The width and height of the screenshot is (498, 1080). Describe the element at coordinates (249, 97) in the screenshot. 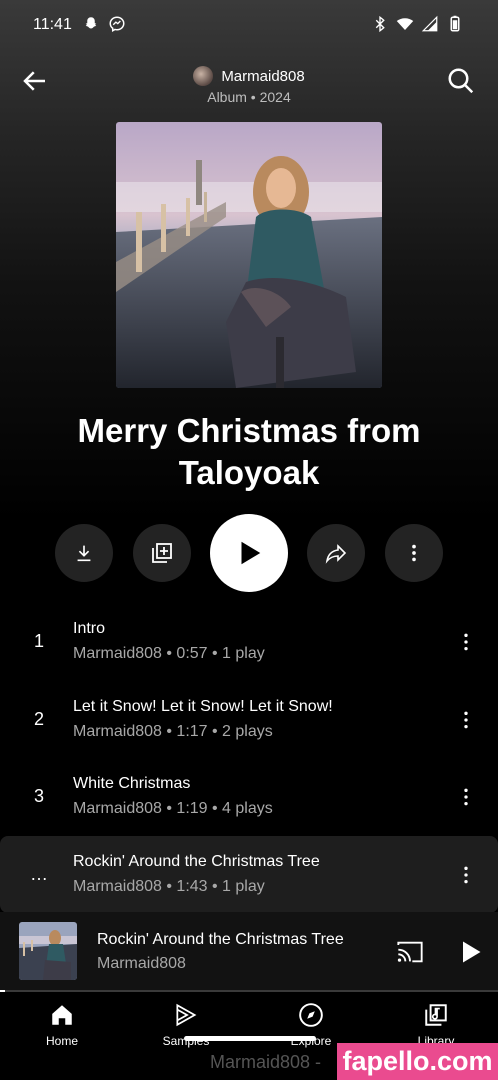

I see `album-meta: Album • 2024` at that location.